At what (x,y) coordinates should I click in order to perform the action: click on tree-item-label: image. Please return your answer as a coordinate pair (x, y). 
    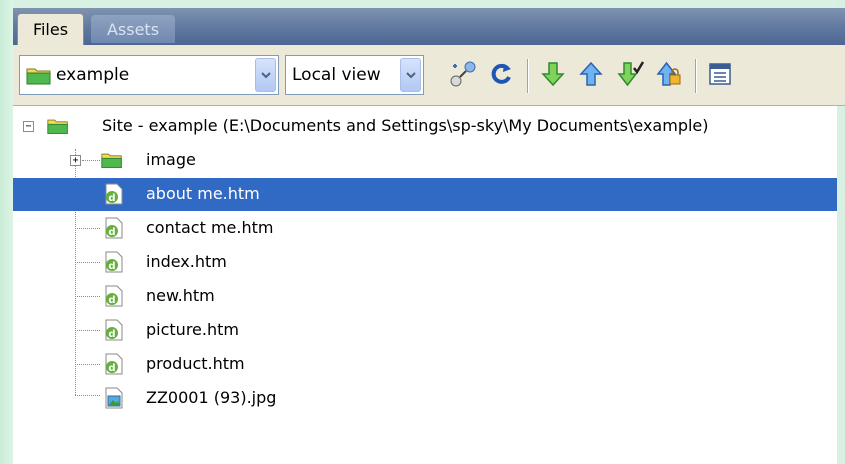
    Looking at the image, I should click on (171, 159).